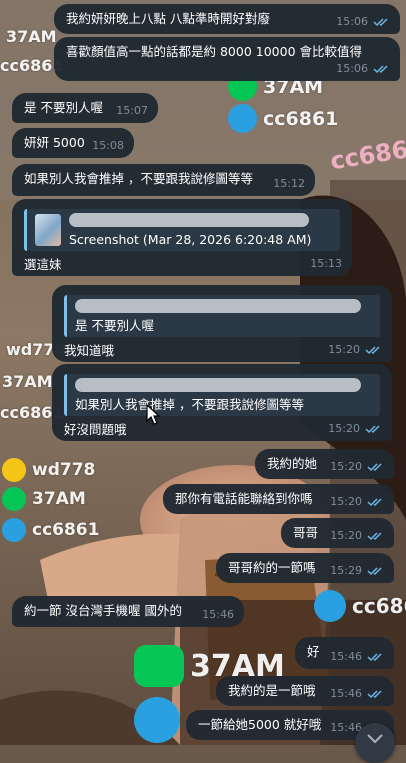 This screenshot has height=763, width=406. I want to click on message-bubble: 如果別人我會推掉 ，不要跟我說修圖等等 15:12, so click(163, 180).